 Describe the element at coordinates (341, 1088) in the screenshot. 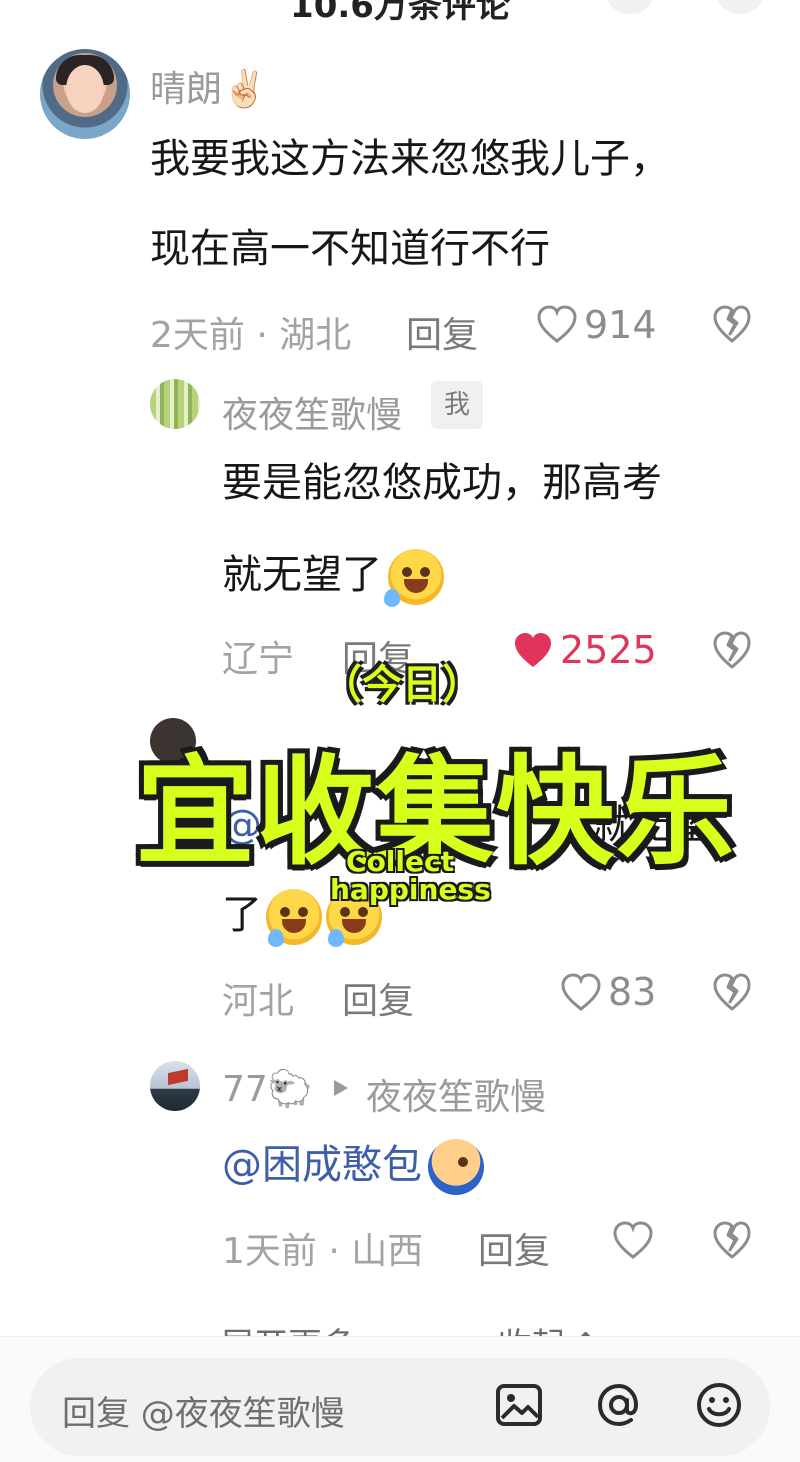

I see `reply-arrow-icon` at that location.